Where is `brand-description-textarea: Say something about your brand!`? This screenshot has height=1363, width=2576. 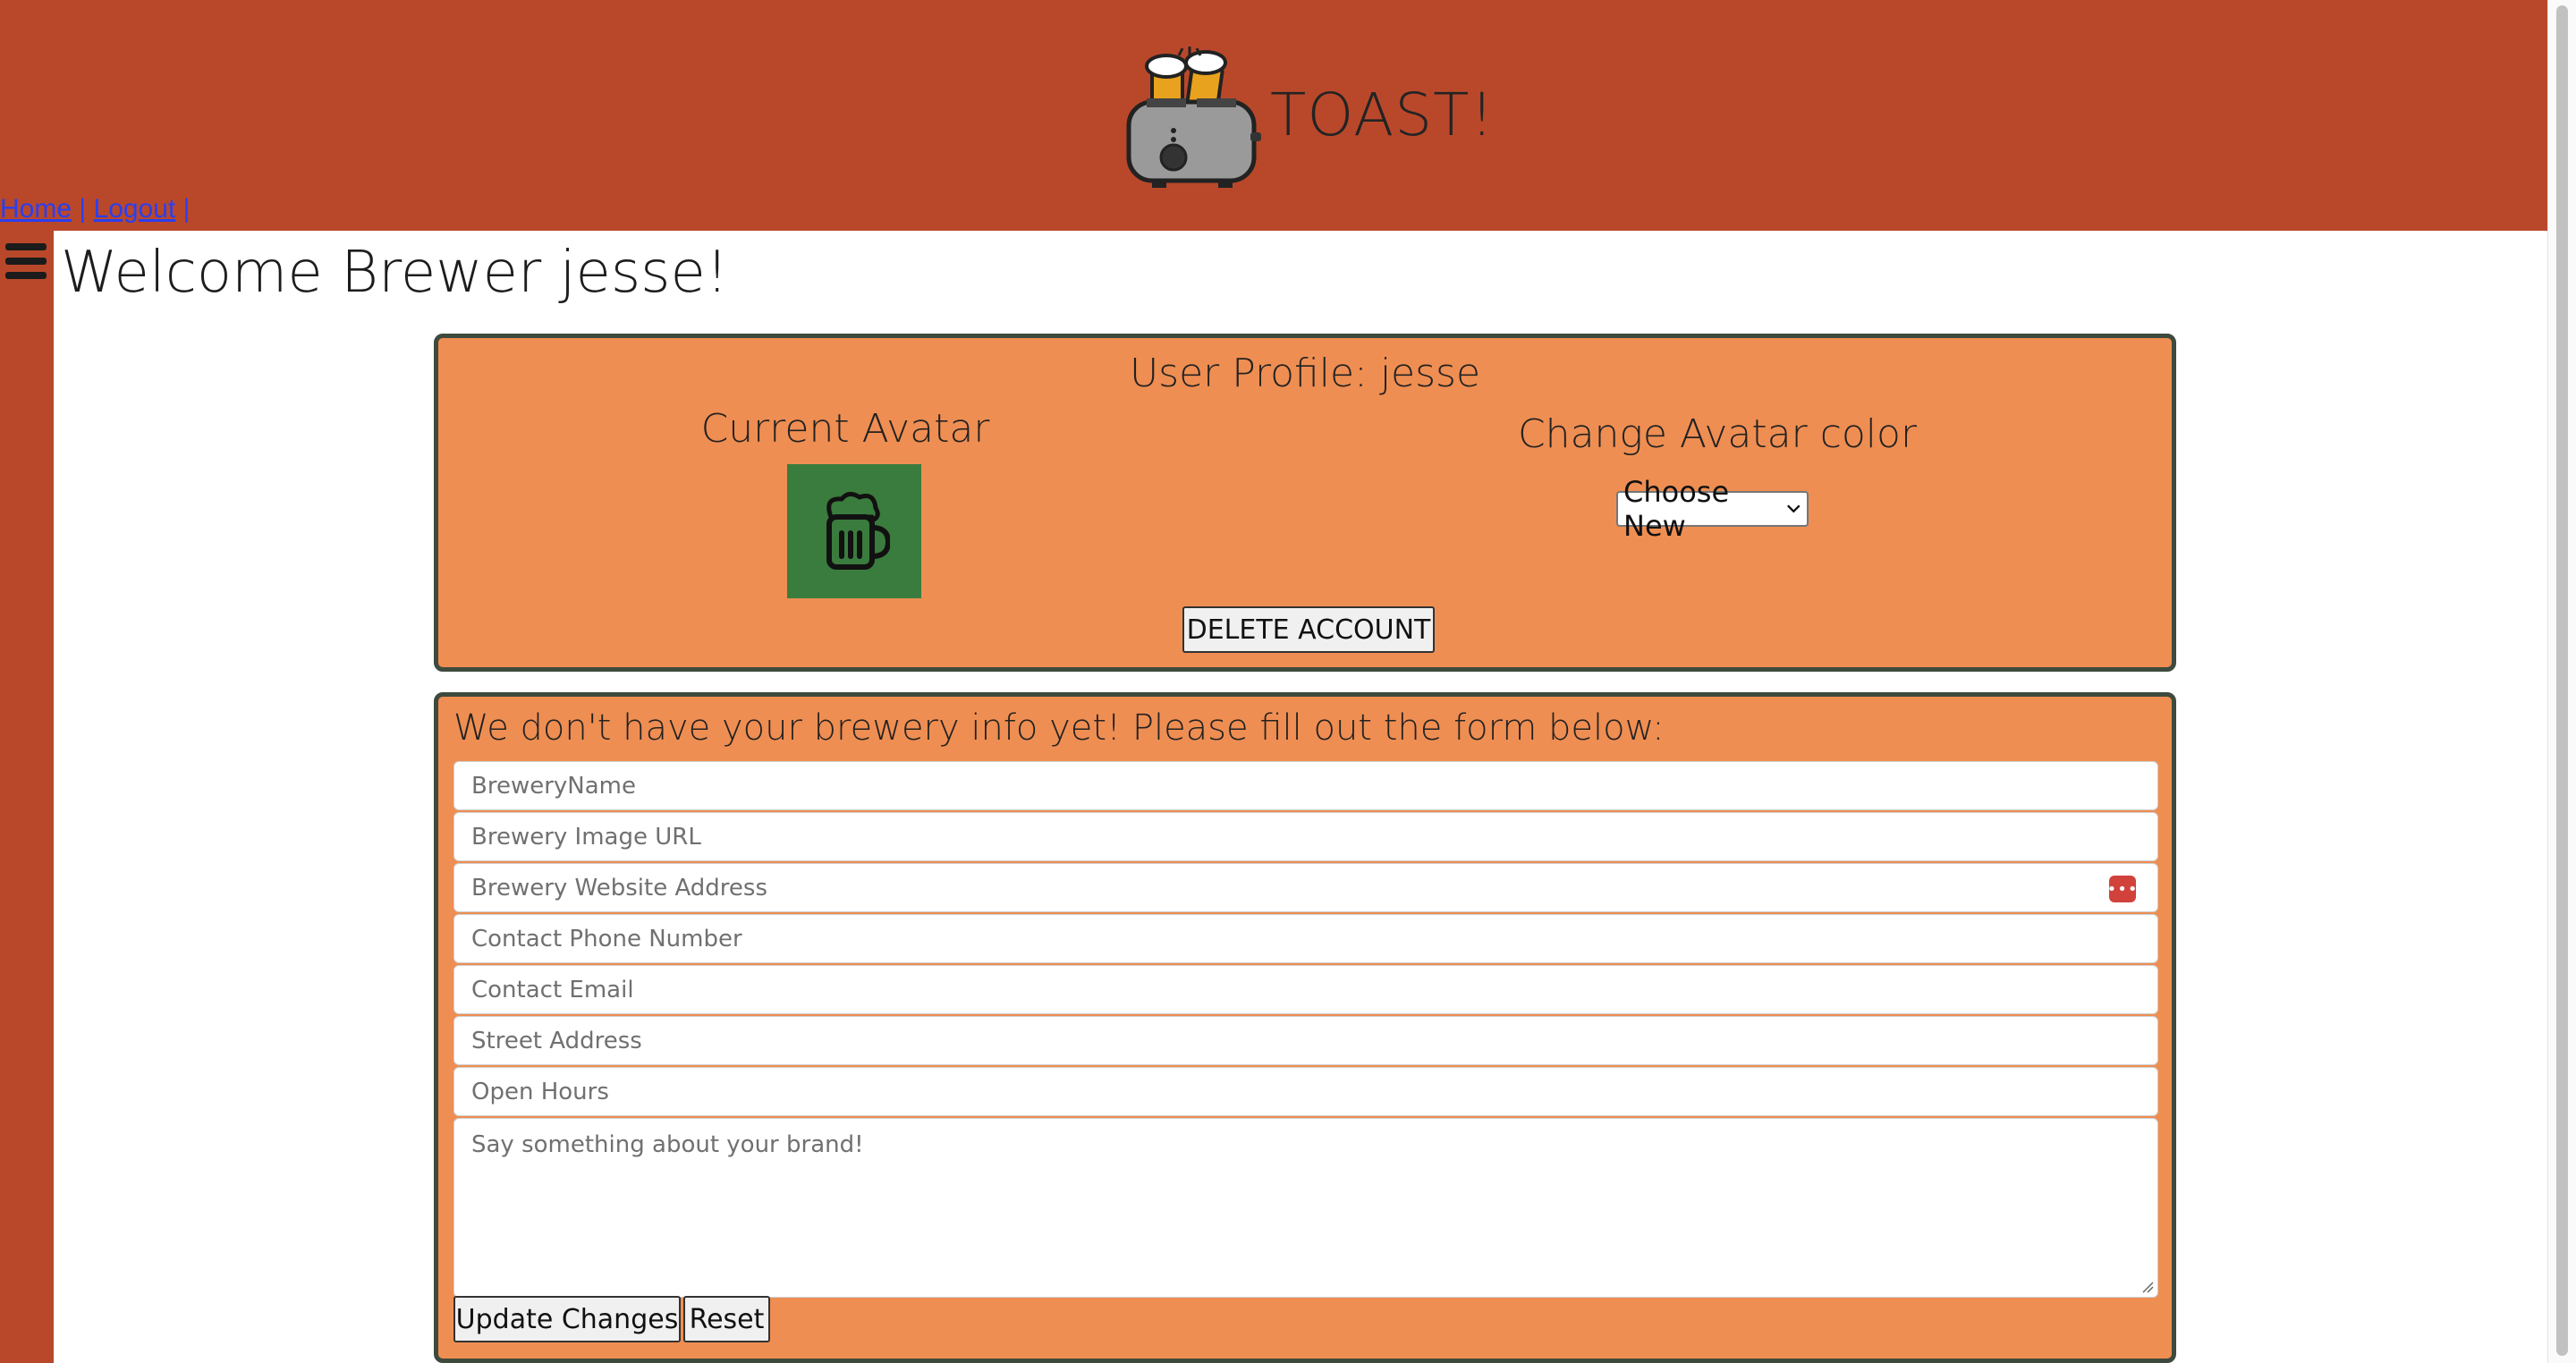 brand-description-textarea: Say something about your brand! is located at coordinates (1305, 1208).